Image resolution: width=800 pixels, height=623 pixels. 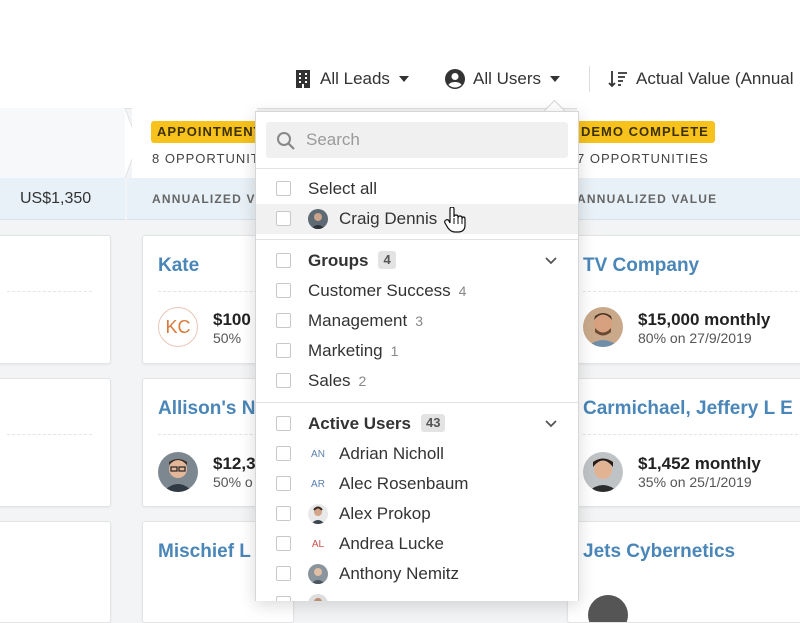 I want to click on stage-badge: APPOINTMENT, so click(x=210, y=132).